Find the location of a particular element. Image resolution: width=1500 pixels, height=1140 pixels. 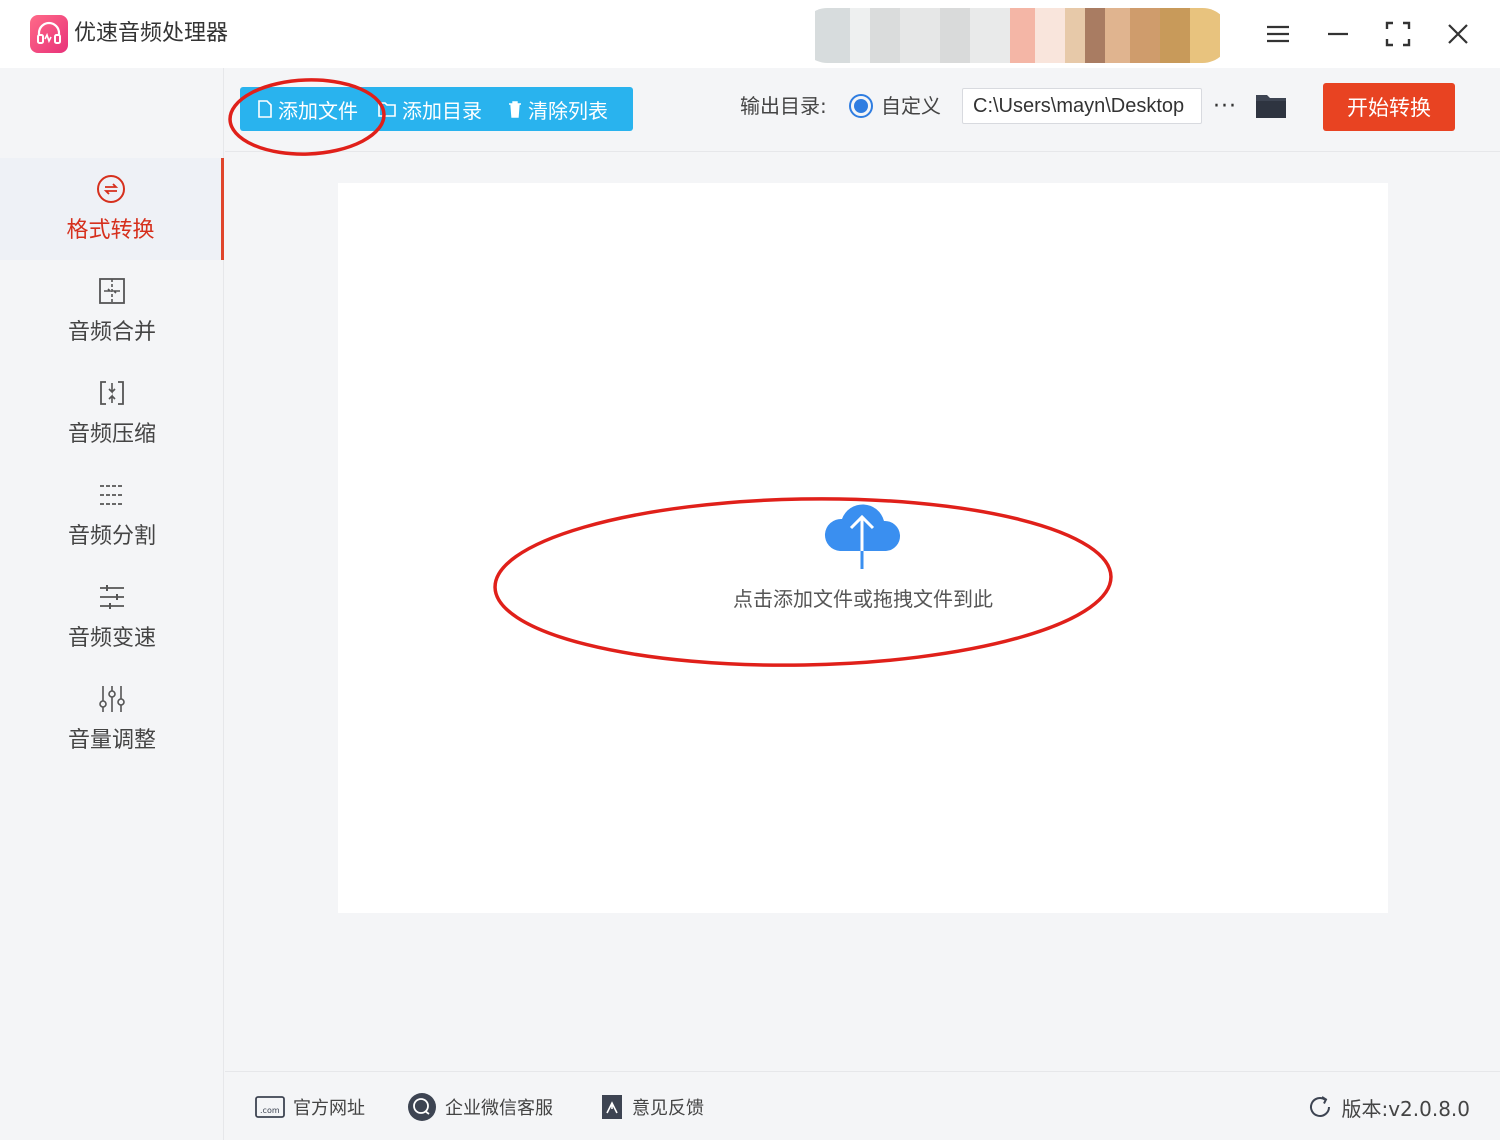

drop-hint-text: 点击添加文件或拖拽文件到此 is located at coordinates (863, 597).